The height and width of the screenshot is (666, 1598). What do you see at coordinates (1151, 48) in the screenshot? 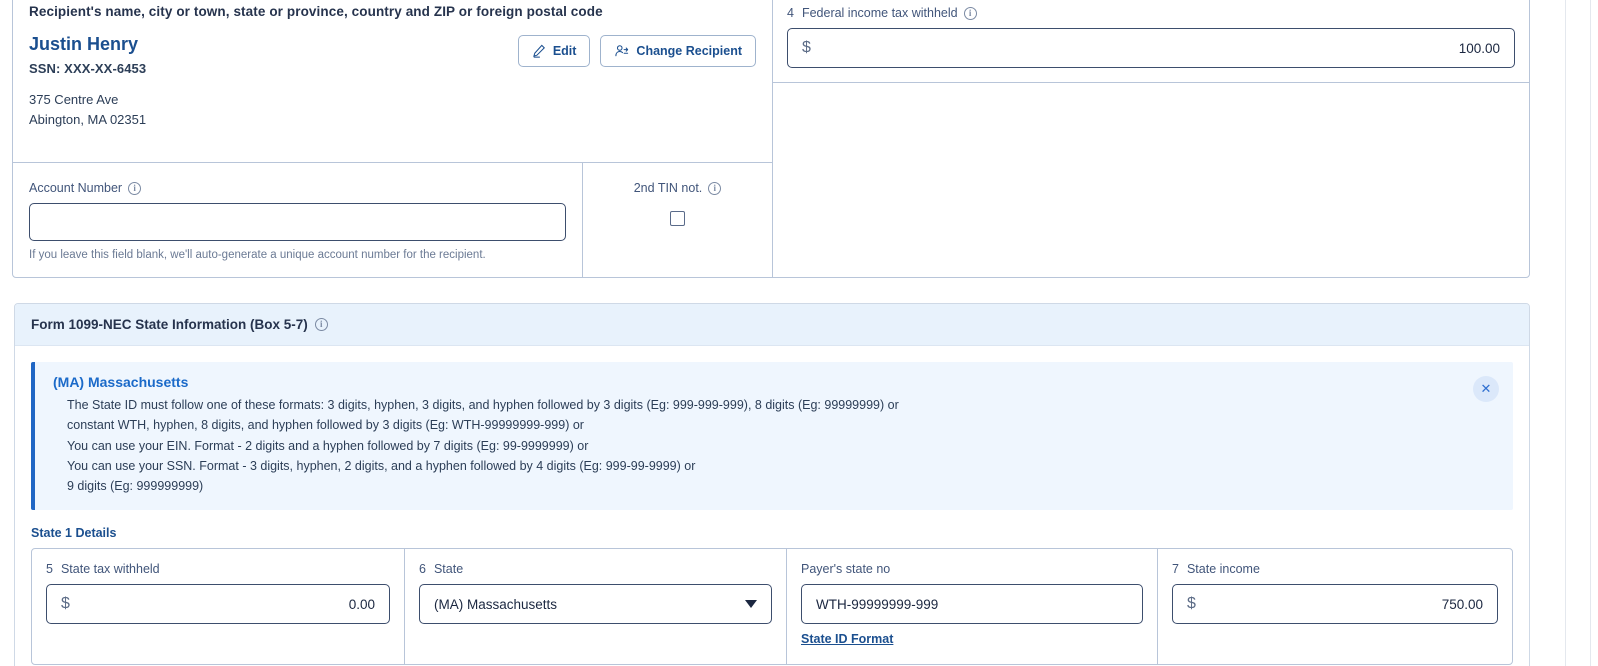
I see `federal-tax-input: $ 100.00` at bounding box center [1151, 48].